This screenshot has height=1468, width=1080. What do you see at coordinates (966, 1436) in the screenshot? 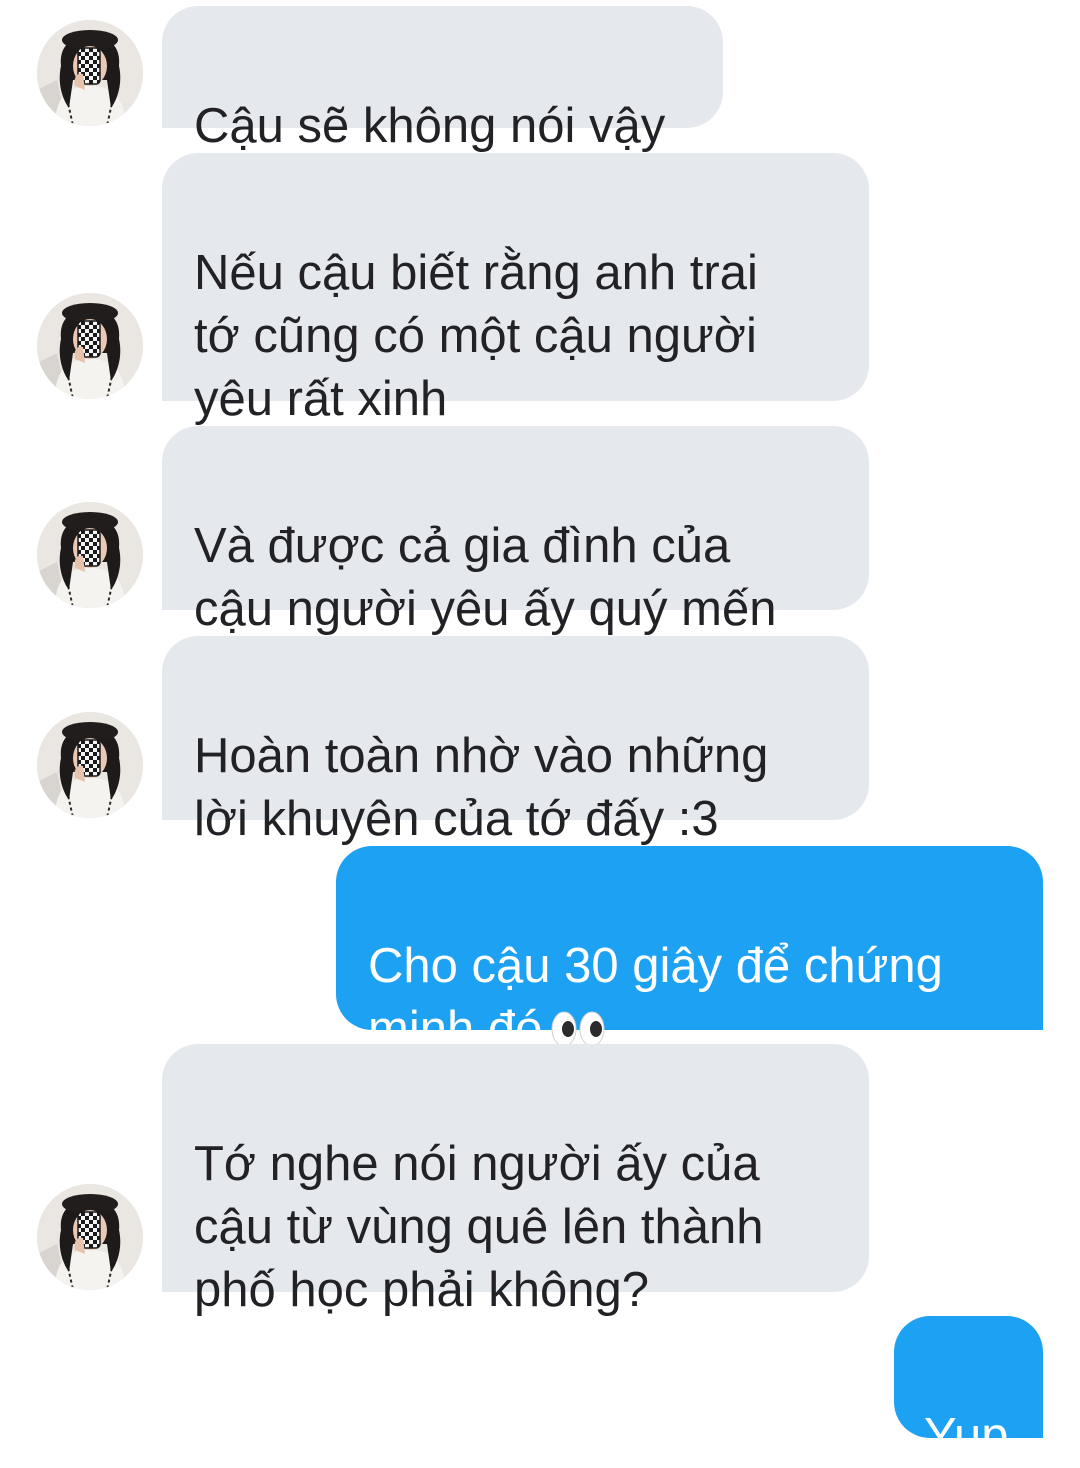
I see `message-text: Yup` at bounding box center [966, 1436].